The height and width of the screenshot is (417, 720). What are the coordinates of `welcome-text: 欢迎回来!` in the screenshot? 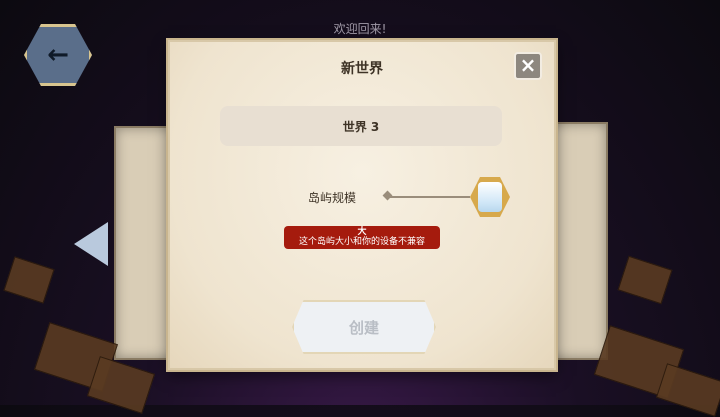 It's located at (360, 29).